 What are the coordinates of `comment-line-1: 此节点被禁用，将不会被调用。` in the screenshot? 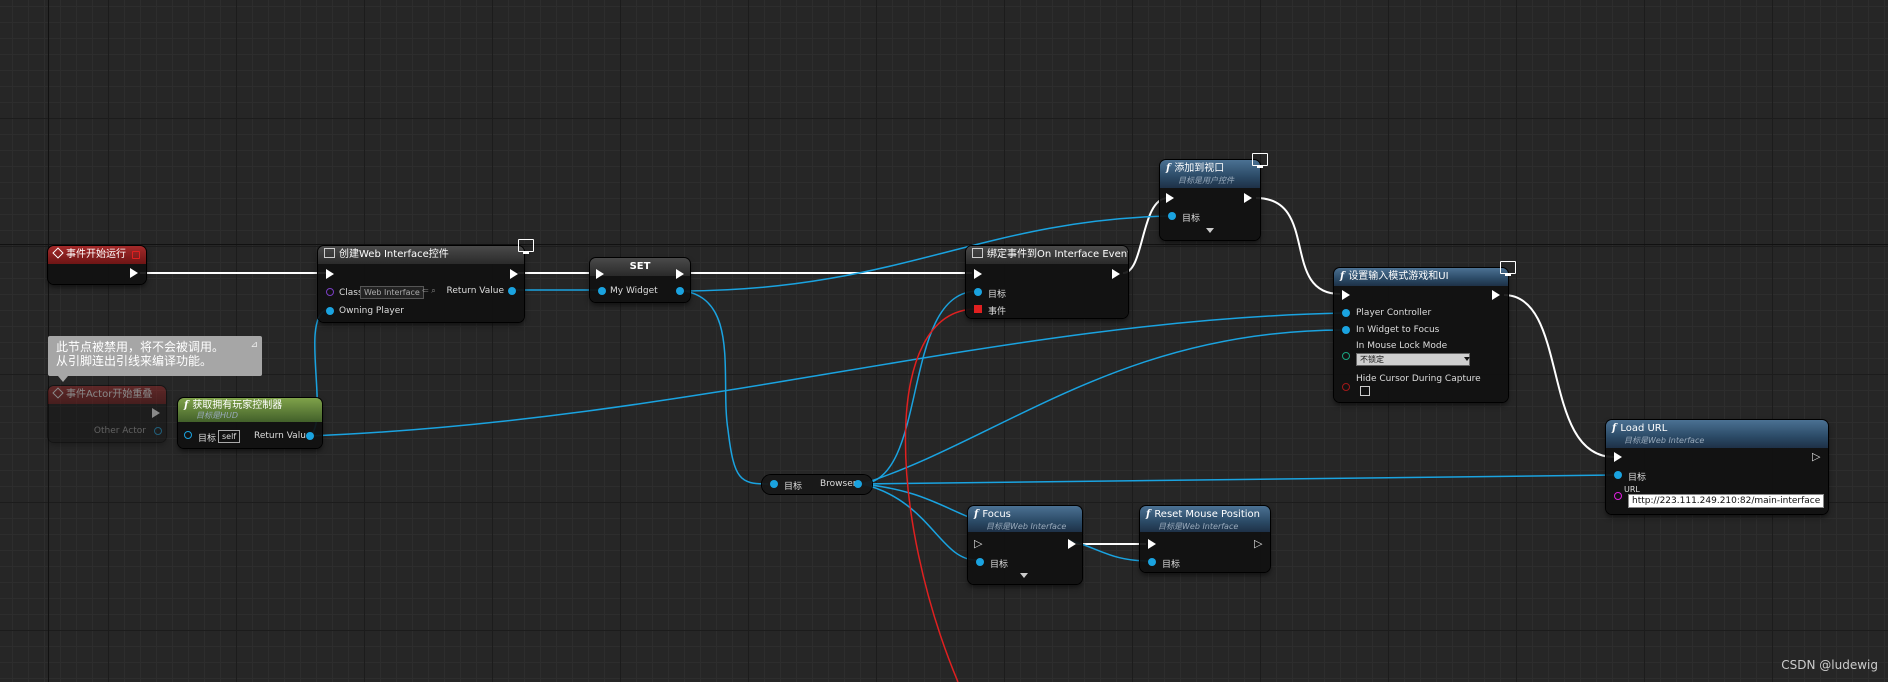 It's located at (140, 347).